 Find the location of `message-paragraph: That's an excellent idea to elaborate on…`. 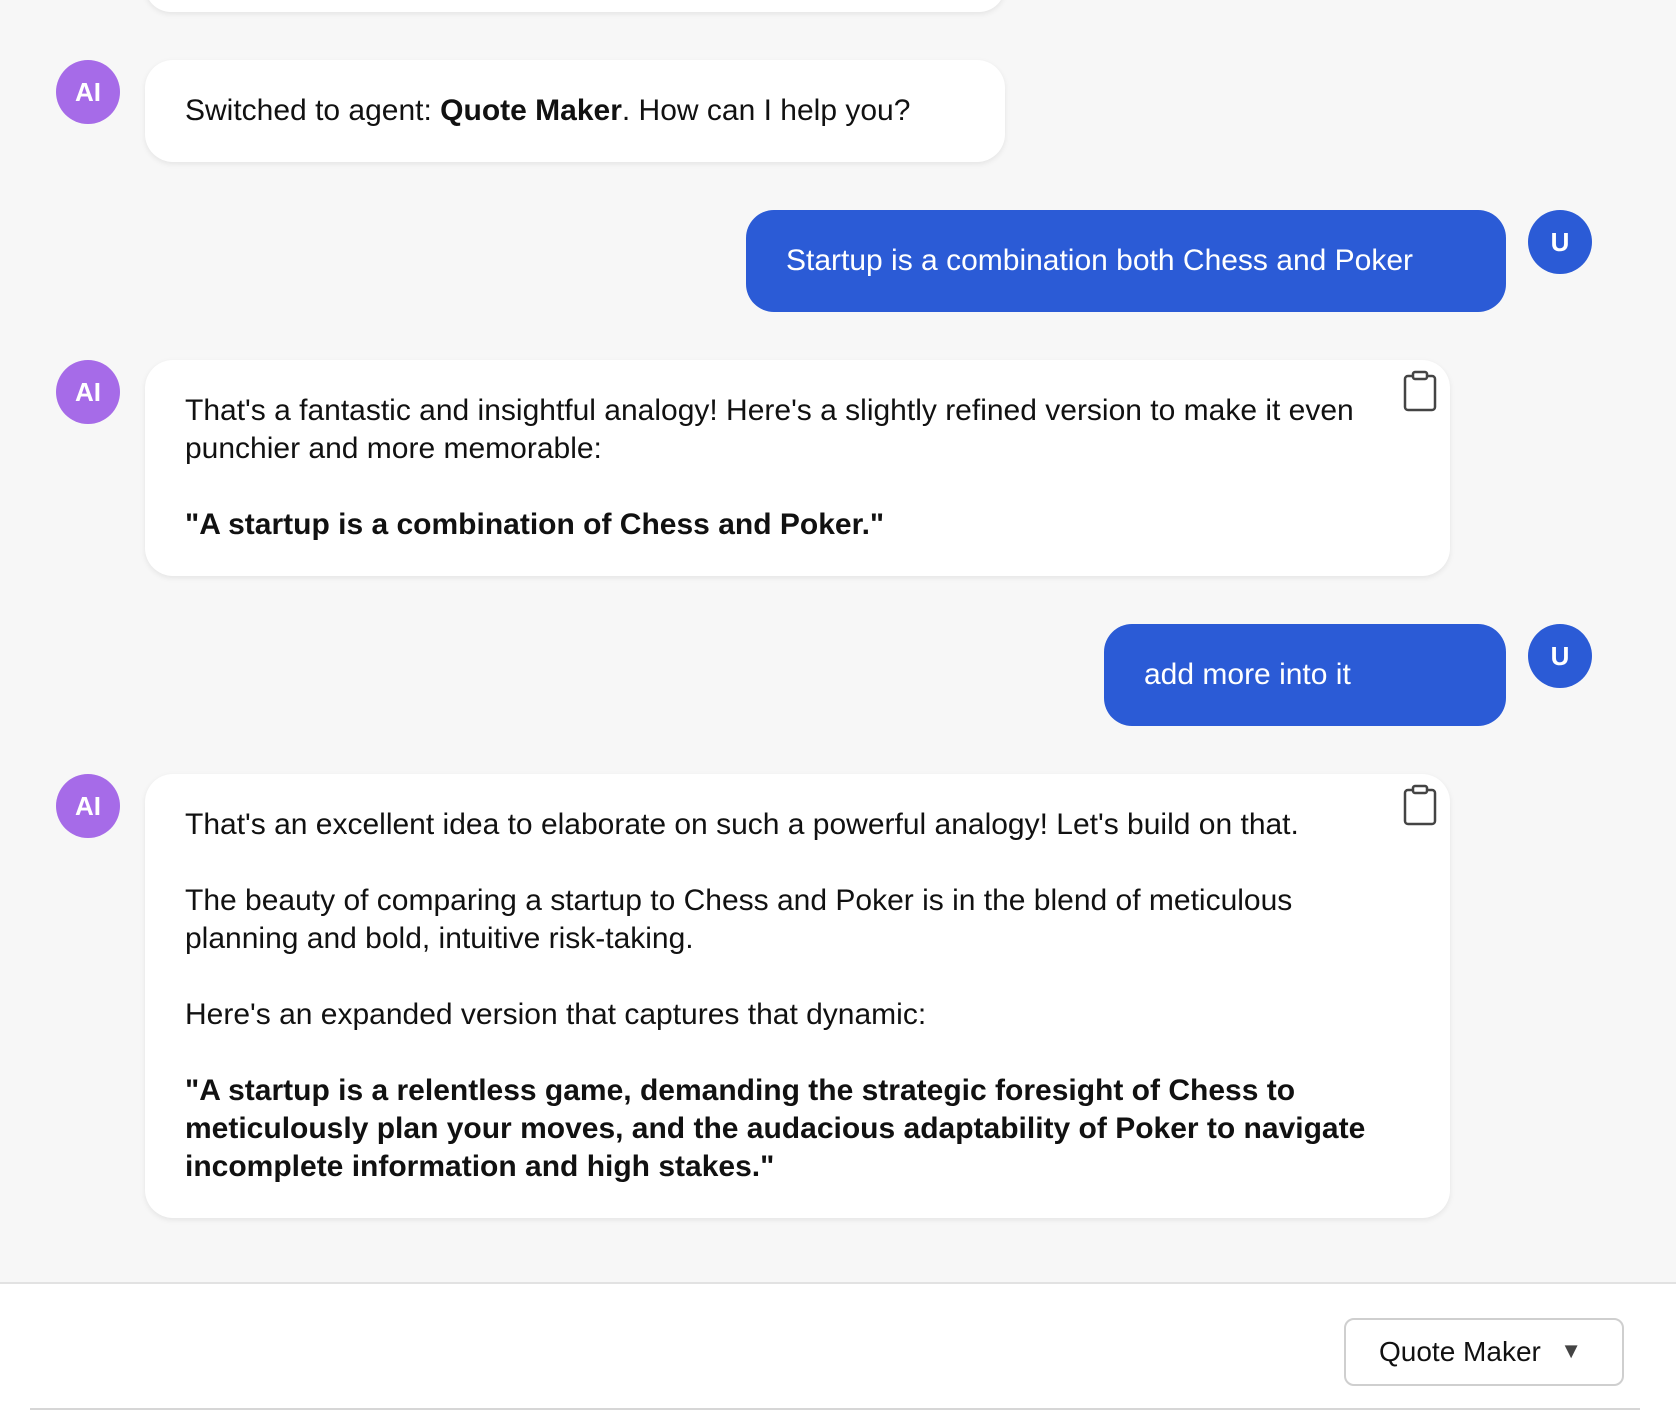

message-paragraph: That's an excellent idea to elaborate on… is located at coordinates (742, 824).